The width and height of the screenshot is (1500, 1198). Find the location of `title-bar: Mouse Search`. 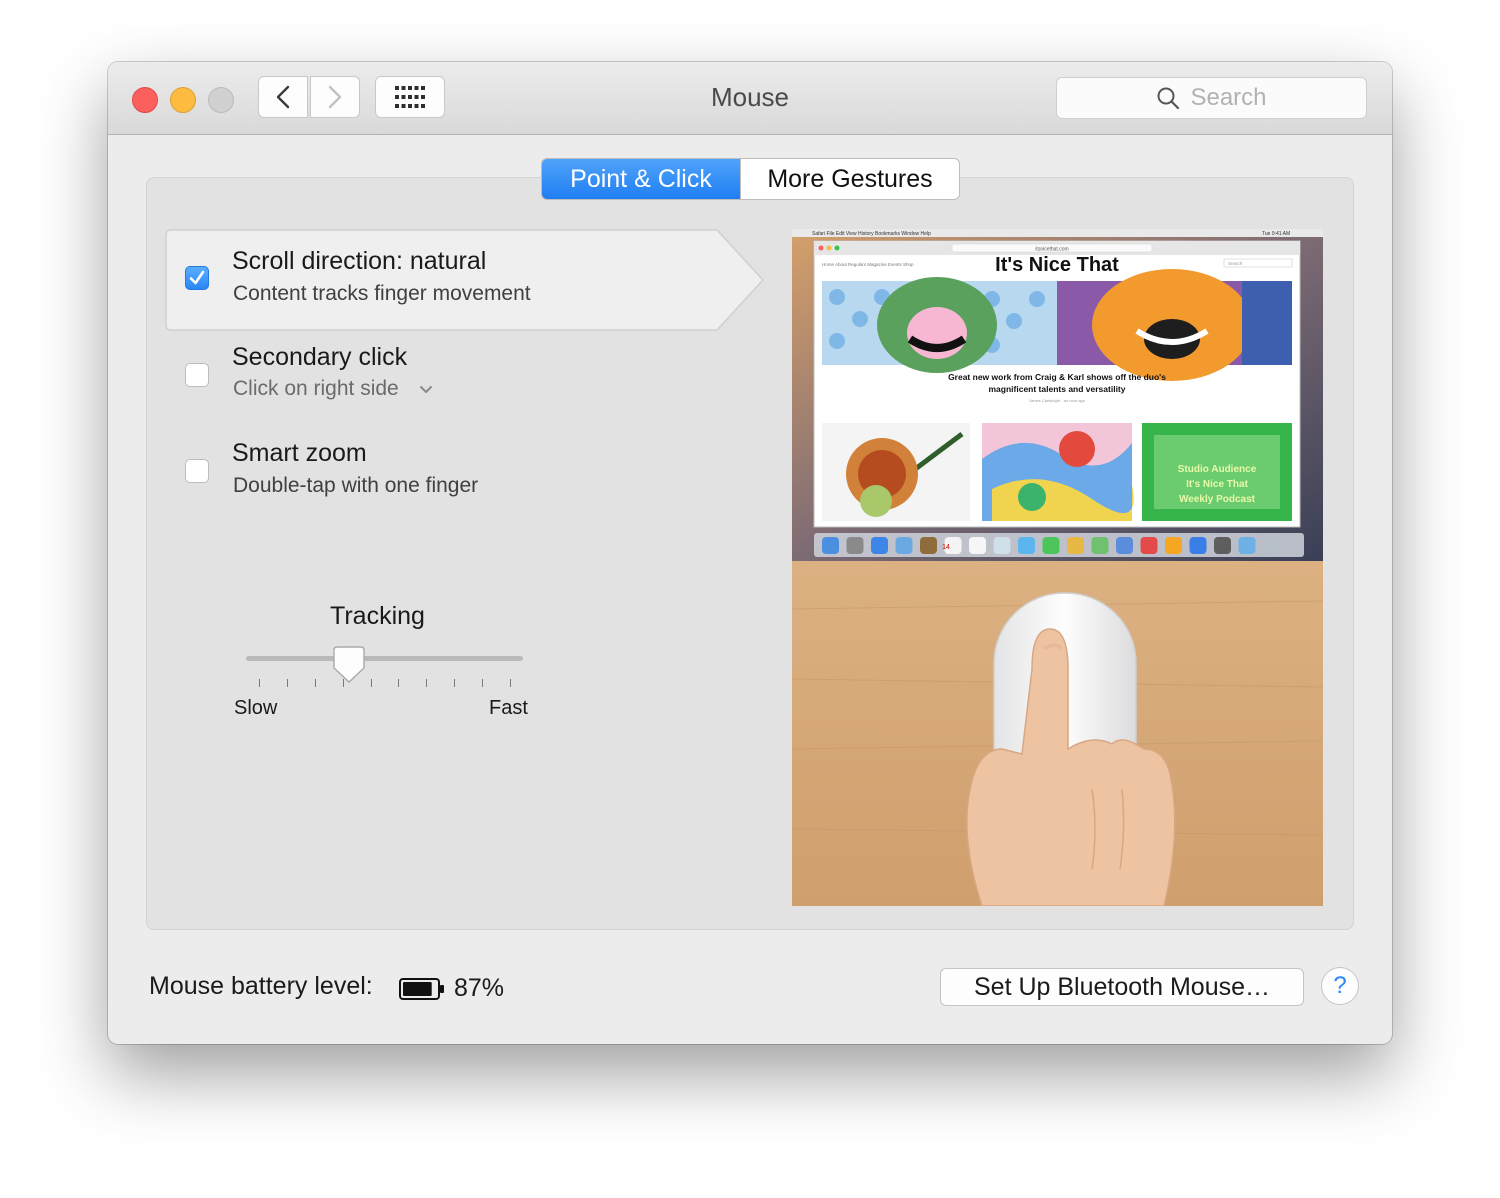

title-bar: Mouse Search is located at coordinates (750, 98).